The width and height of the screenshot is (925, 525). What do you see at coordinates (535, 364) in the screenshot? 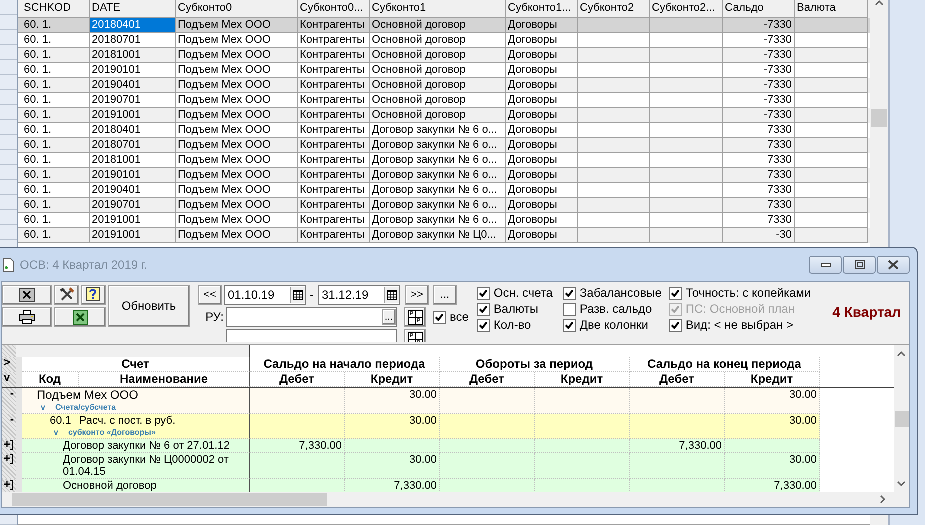
I see `column-header: Обороты за период` at bounding box center [535, 364].